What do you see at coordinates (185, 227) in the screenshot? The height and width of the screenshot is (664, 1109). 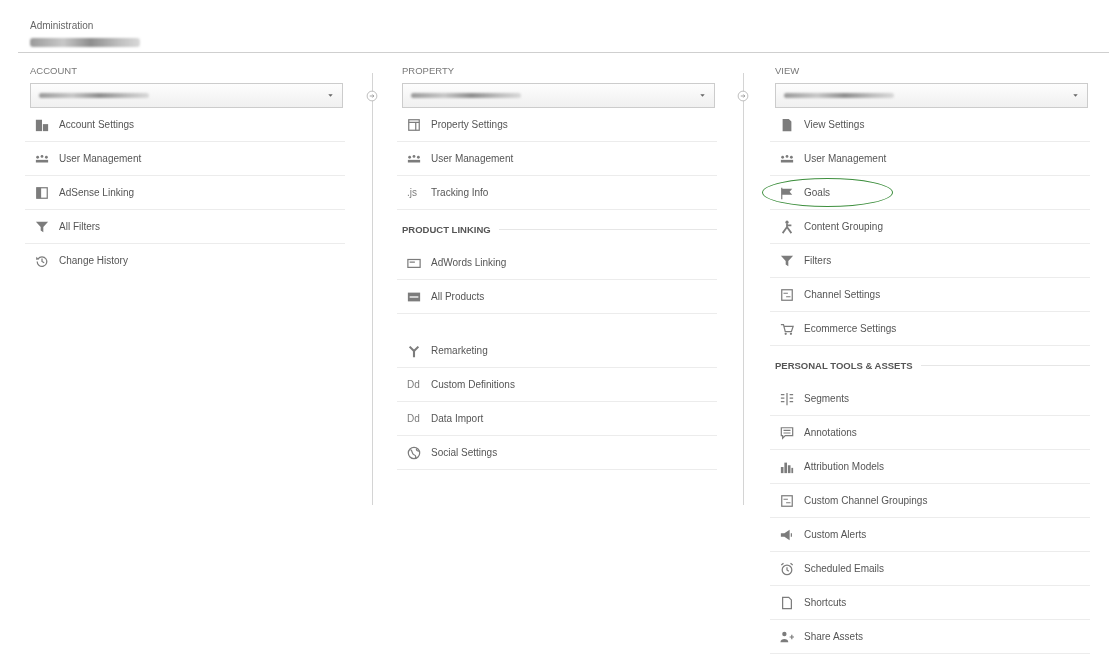 I see `nav-link: All Filters` at bounding box center [185, 227].